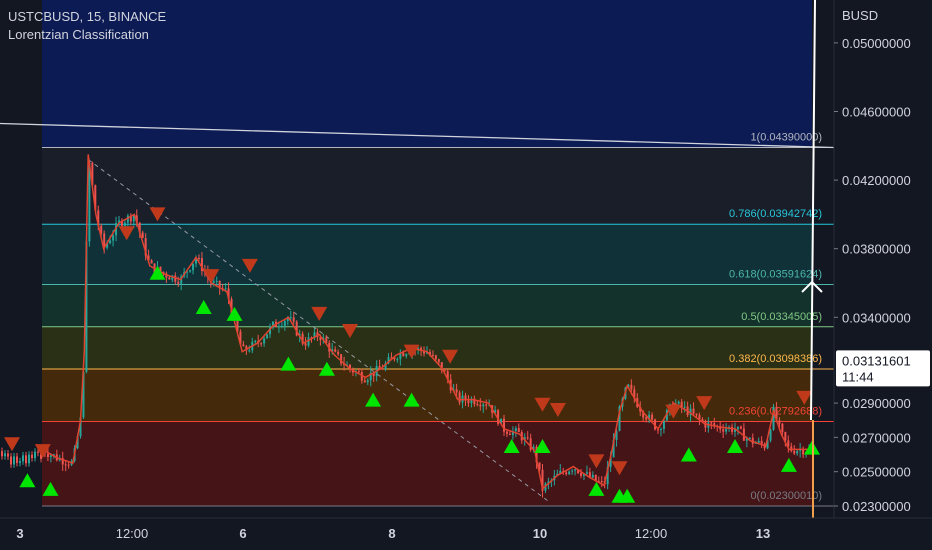  What do you see at coordinates (786, 138) in the screenshot?
I see `fib-label-1: 1(0.04390000)` at bounding box center [786, 138].